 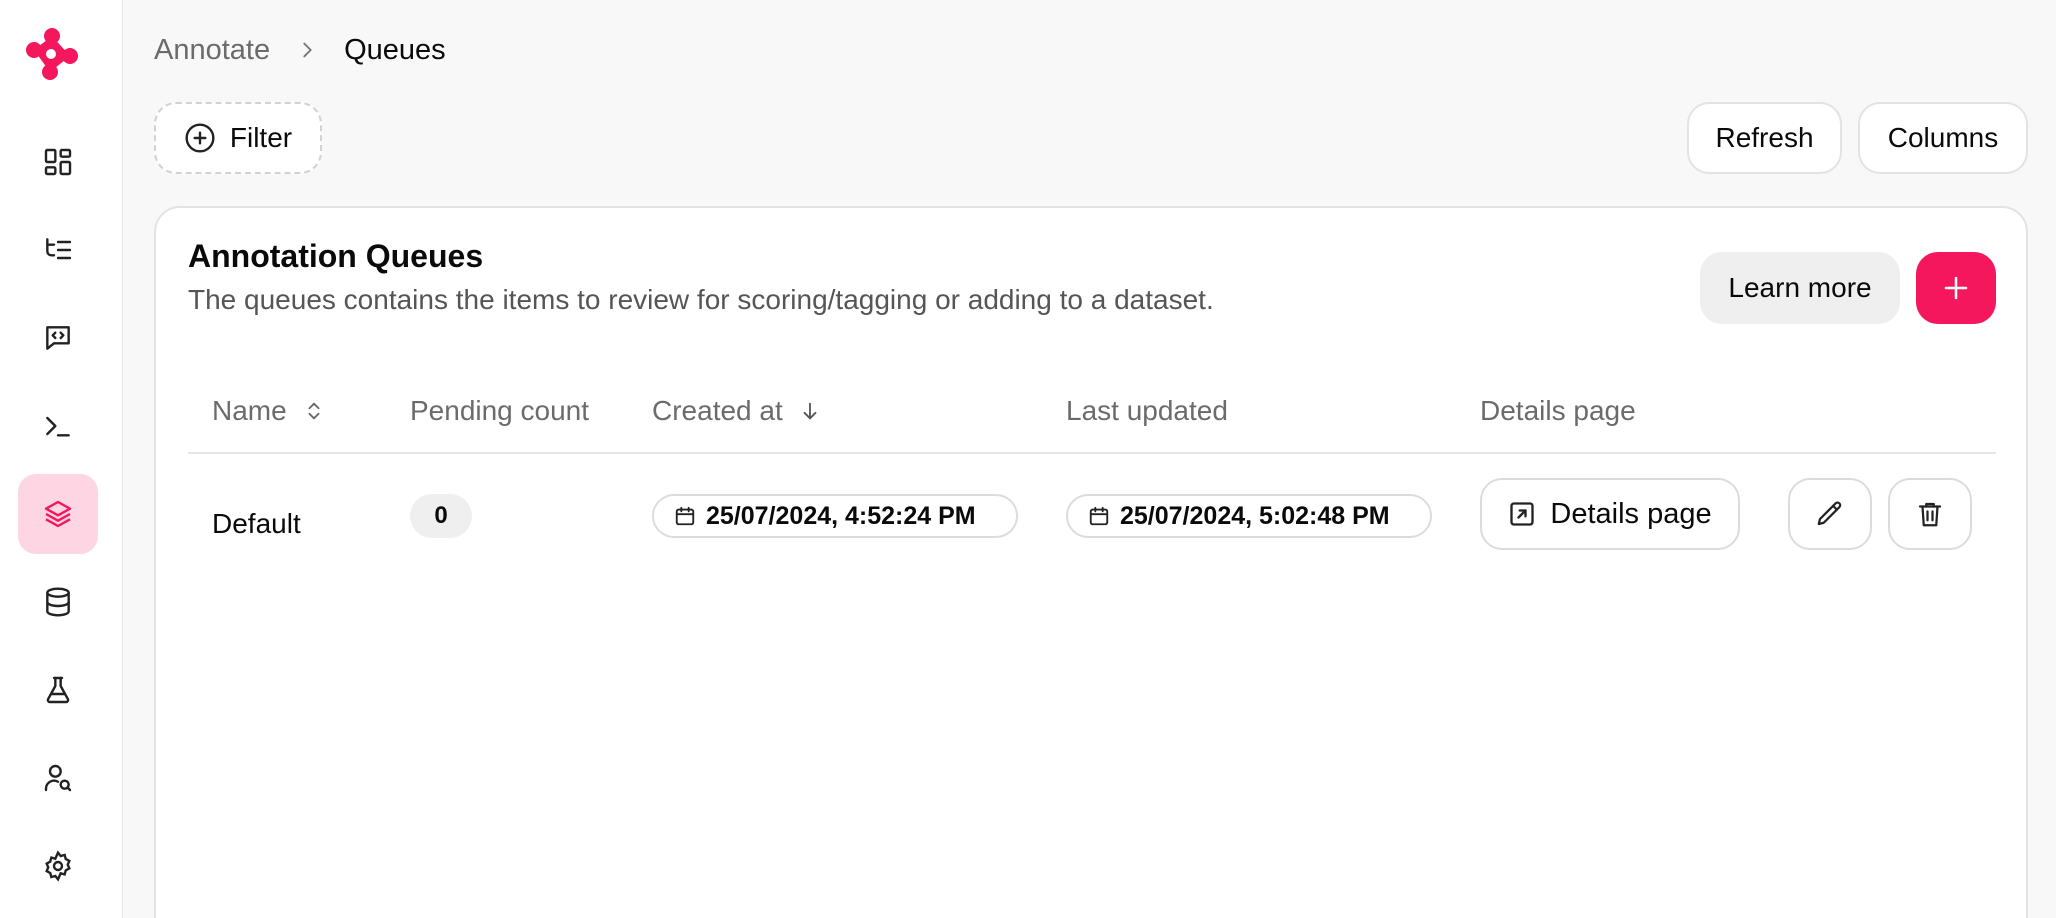 I want to click on column-header-label: Pending count, so click(x=500, y=410).